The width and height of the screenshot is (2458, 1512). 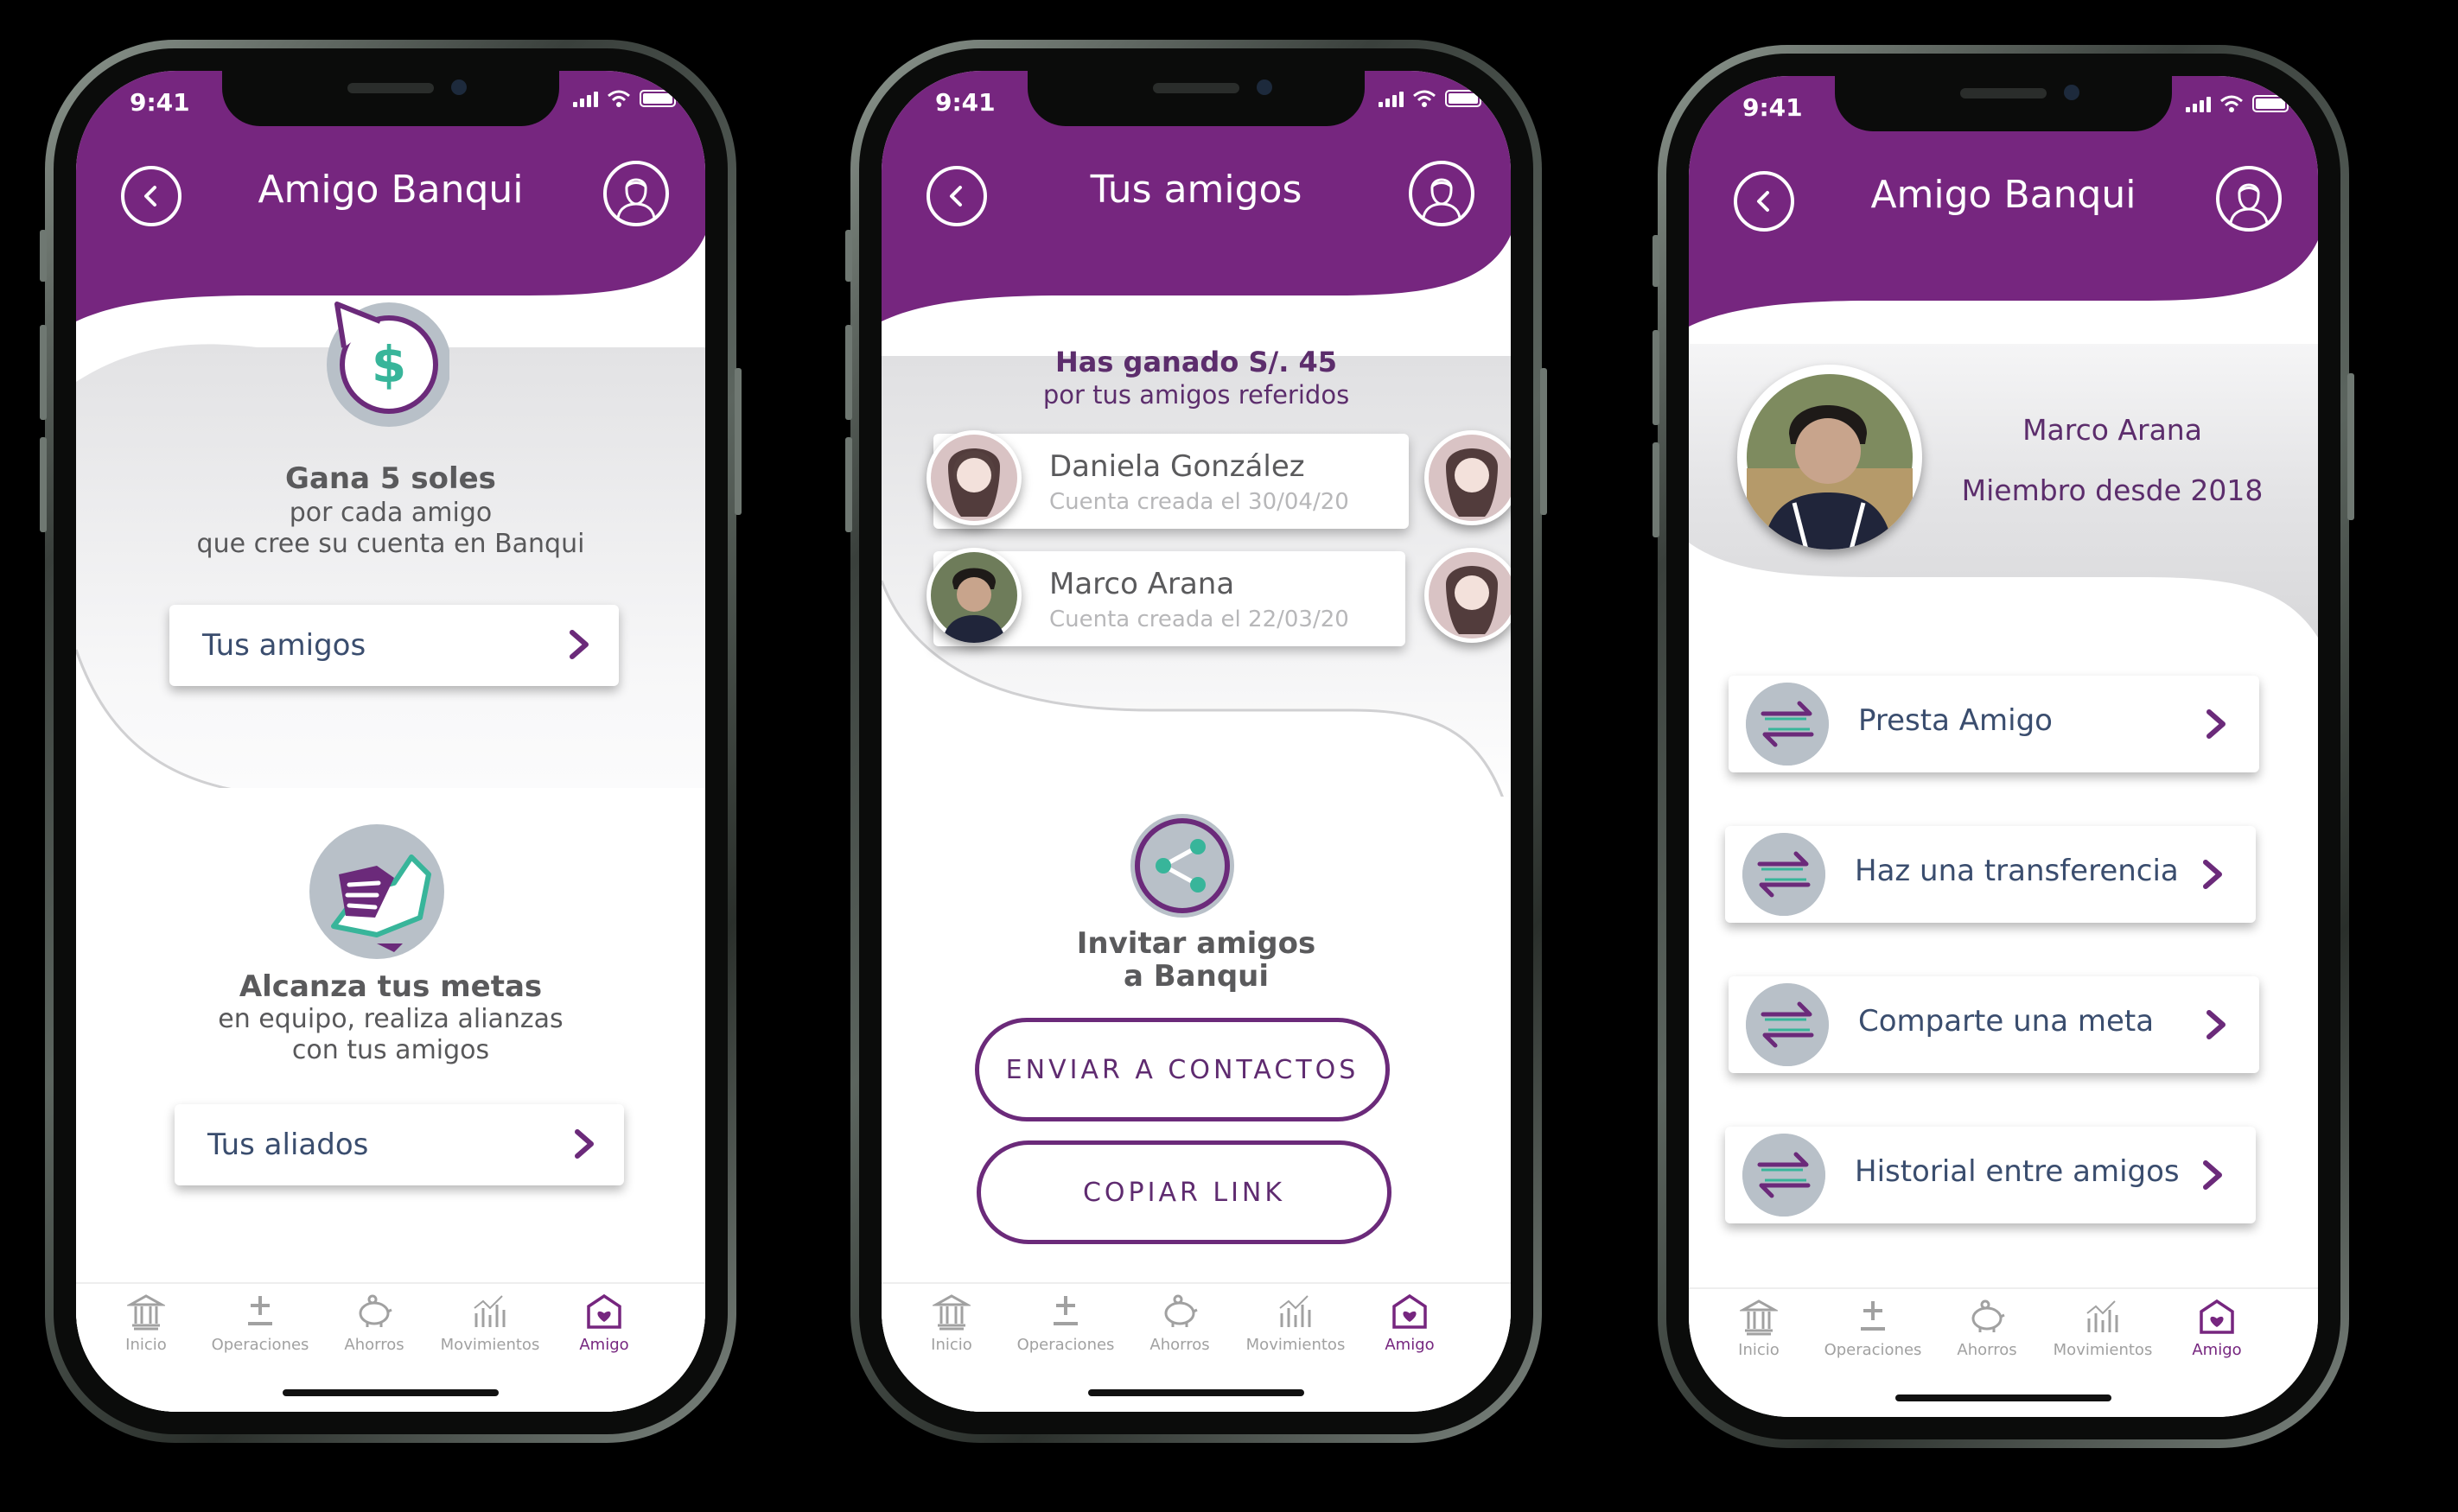 I want to click on action-label: Comparte una meta, so click(x=2006, y=1021).